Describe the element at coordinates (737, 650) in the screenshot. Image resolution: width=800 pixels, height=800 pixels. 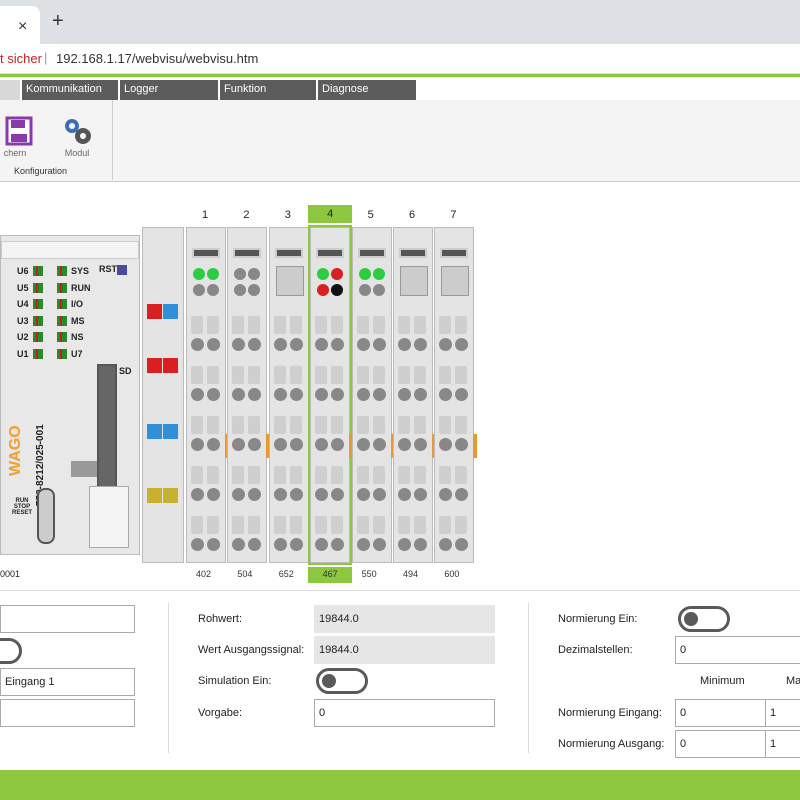
I see `dezimal-input: 0` at that location.